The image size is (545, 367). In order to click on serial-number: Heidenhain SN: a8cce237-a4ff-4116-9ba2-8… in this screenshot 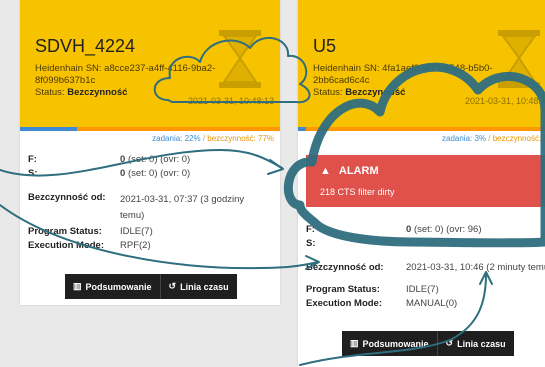, I will do `click(125, 80)`.